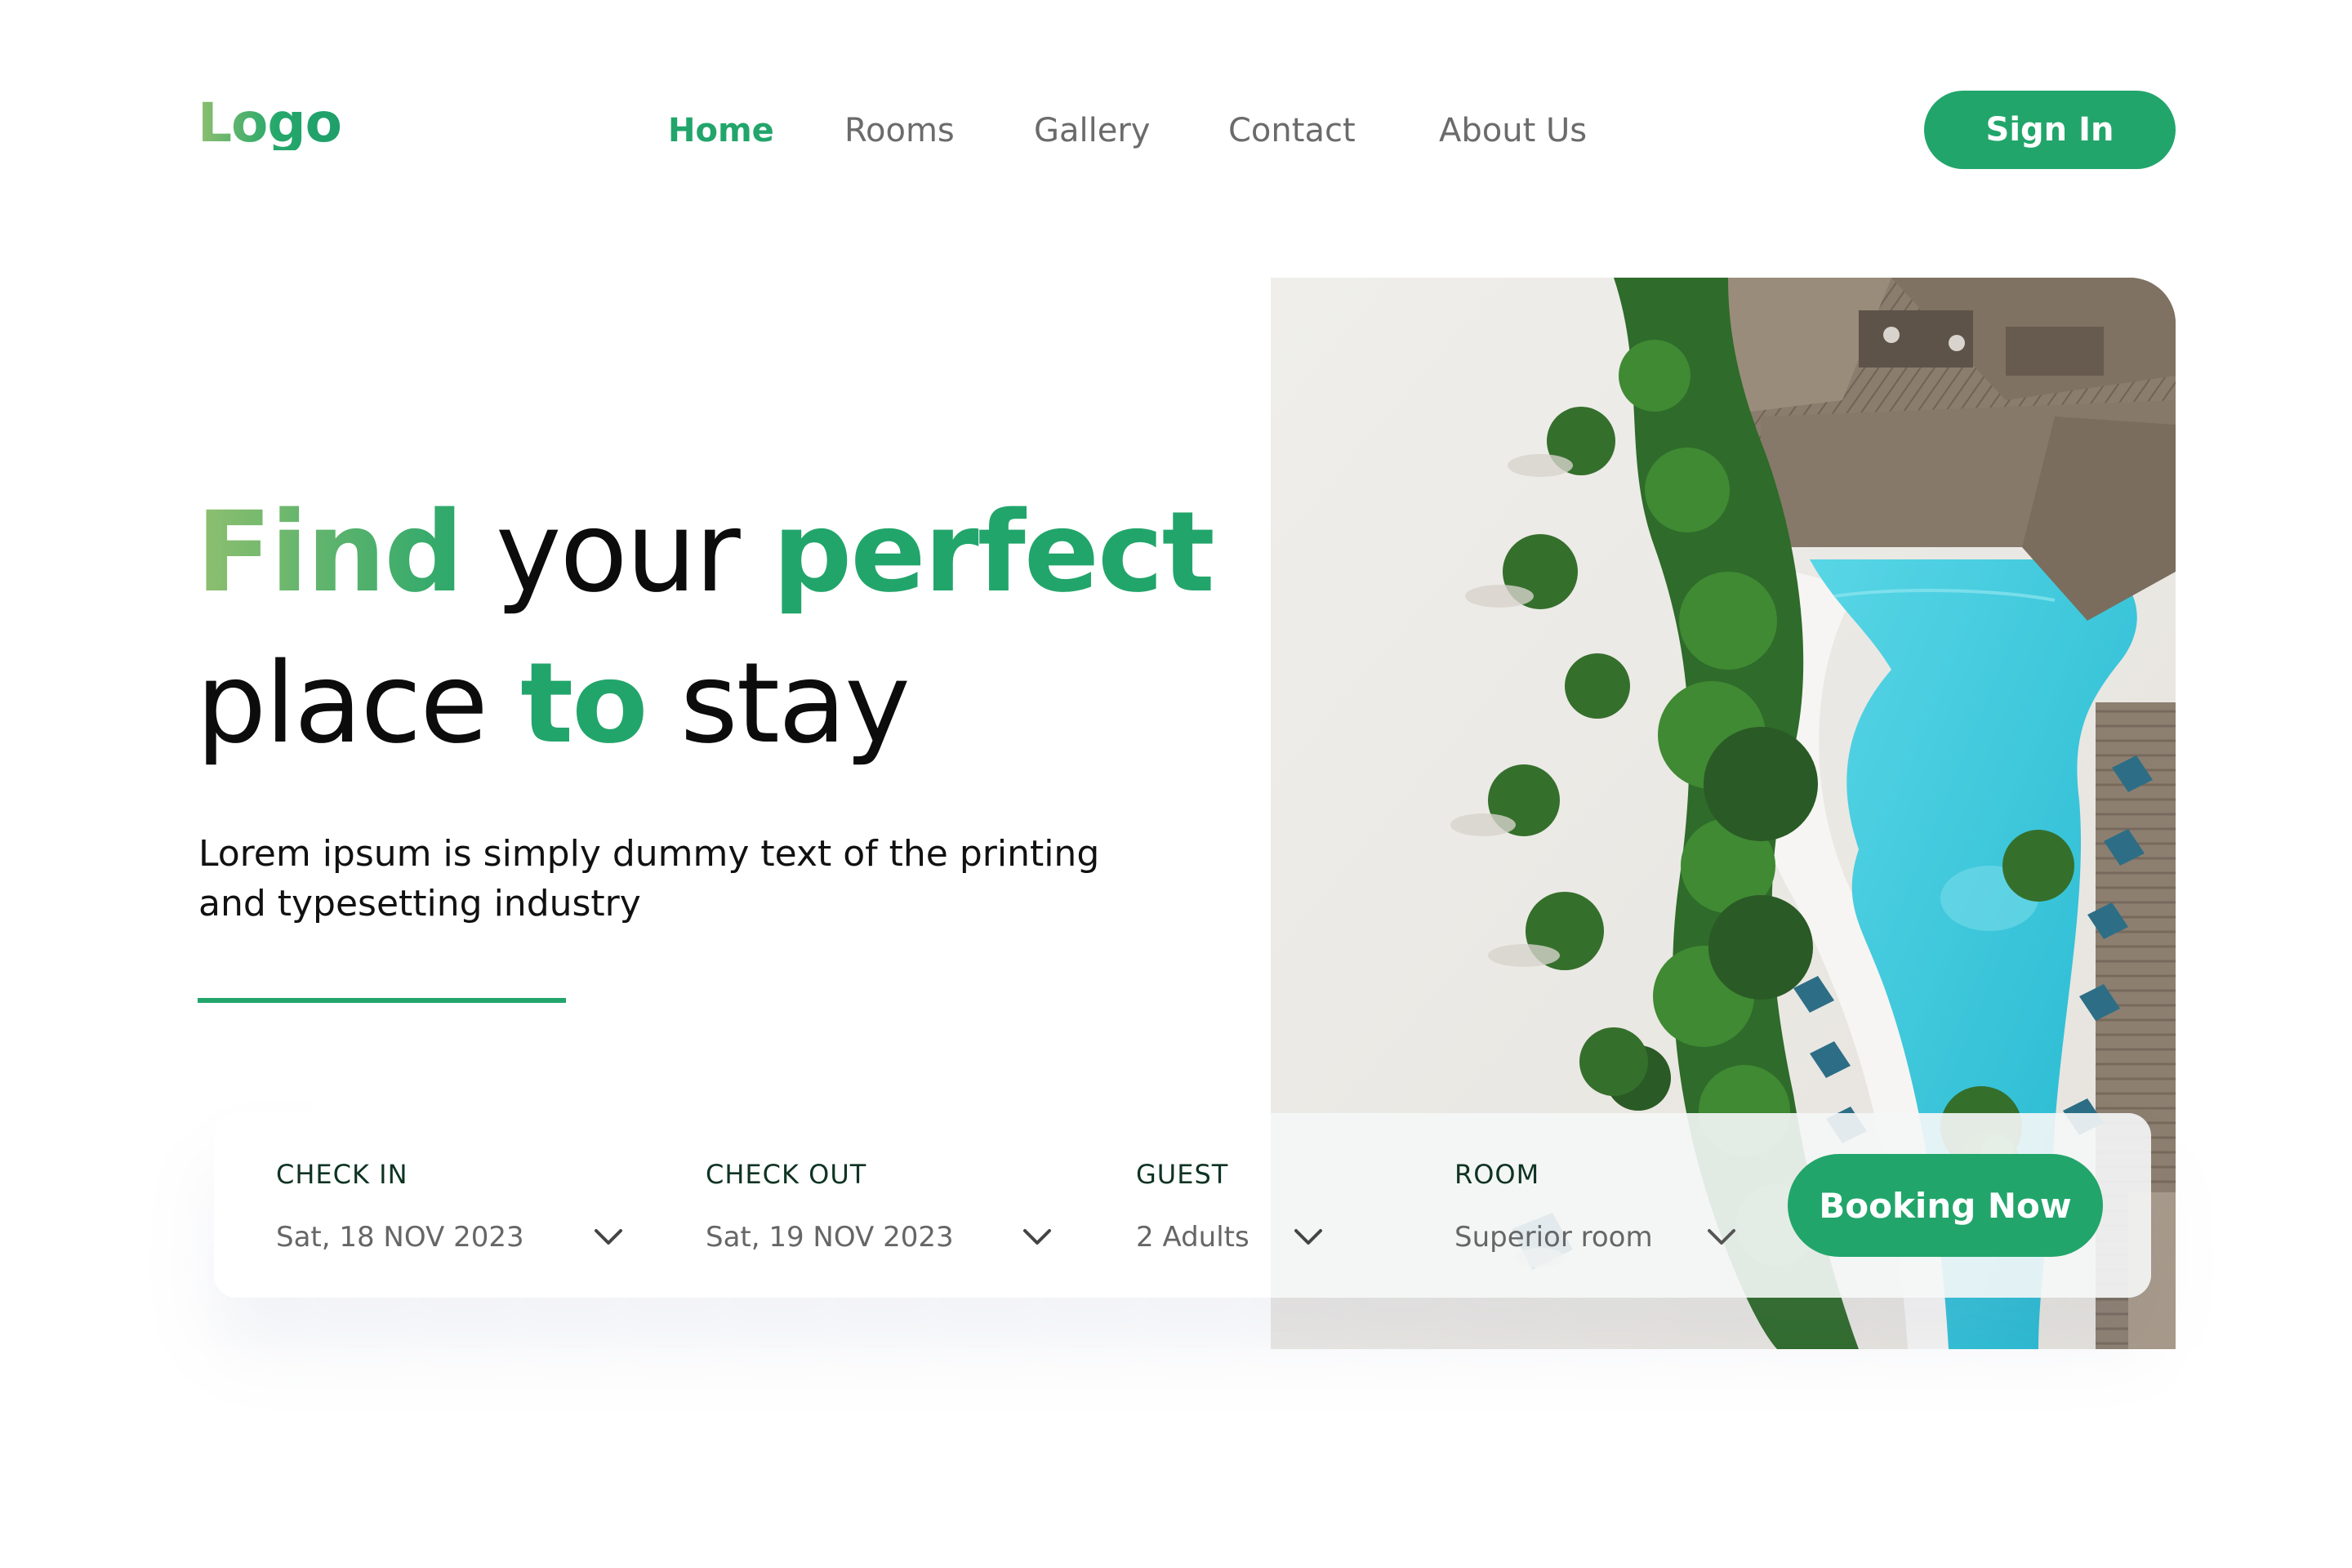  I want to click on headline-line-2: place to stay, so click(705, 704).